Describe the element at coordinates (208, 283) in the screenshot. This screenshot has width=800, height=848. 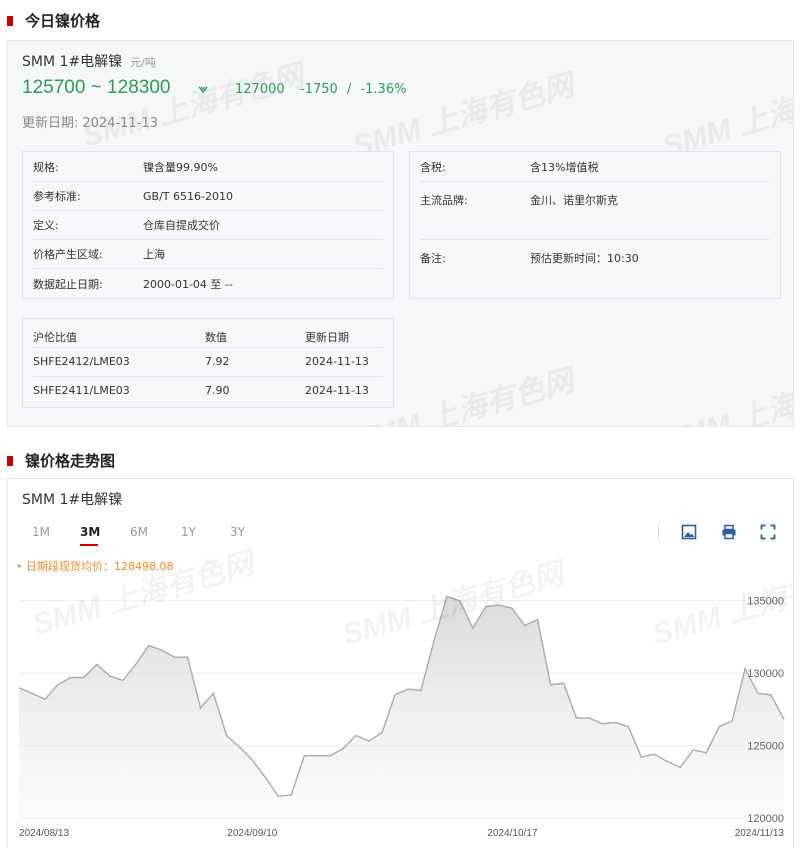
I see `spec-row: 数据起止日期: 2000-01-04 至 --` at that location.